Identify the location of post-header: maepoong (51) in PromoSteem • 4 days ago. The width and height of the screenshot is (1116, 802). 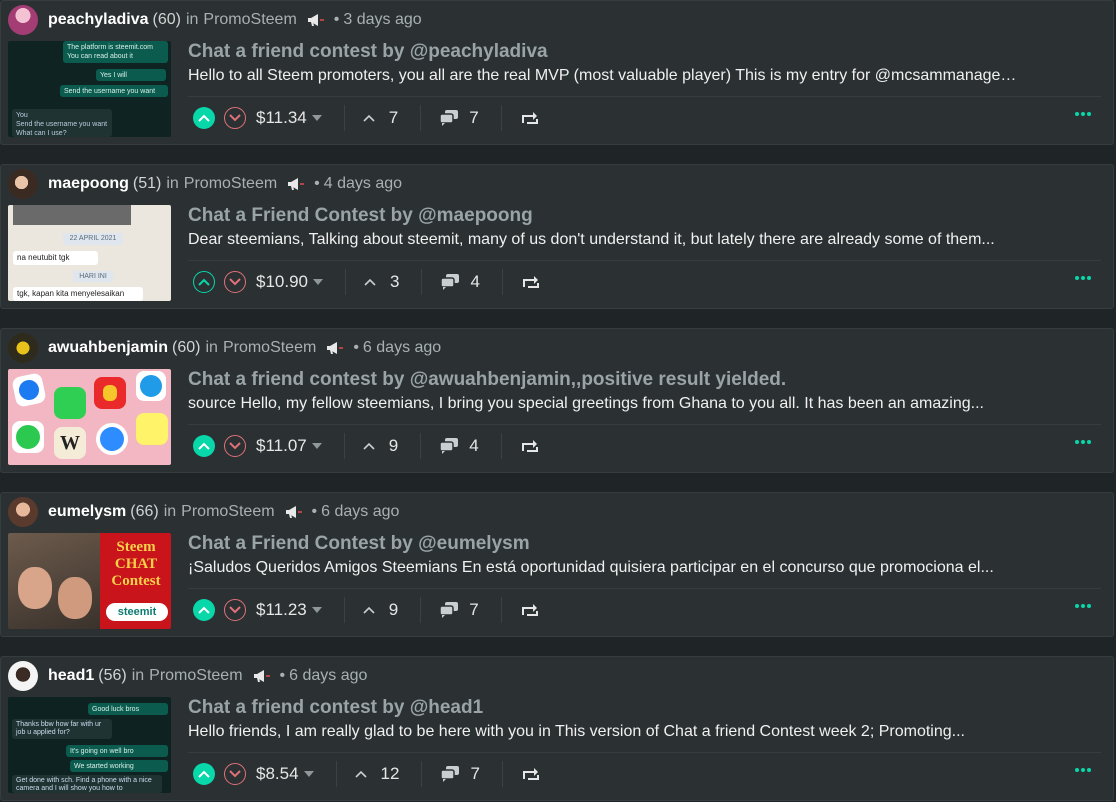
(205, 184).